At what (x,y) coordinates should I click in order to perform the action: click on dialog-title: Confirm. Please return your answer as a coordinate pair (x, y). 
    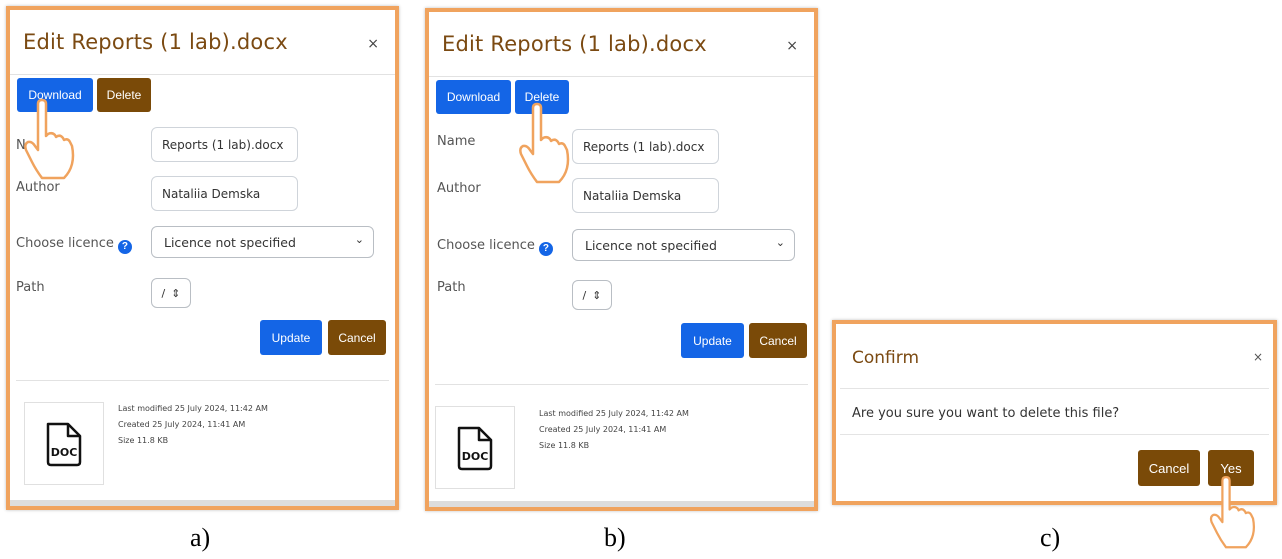
    Looking at the image, I should click on (886, 358).